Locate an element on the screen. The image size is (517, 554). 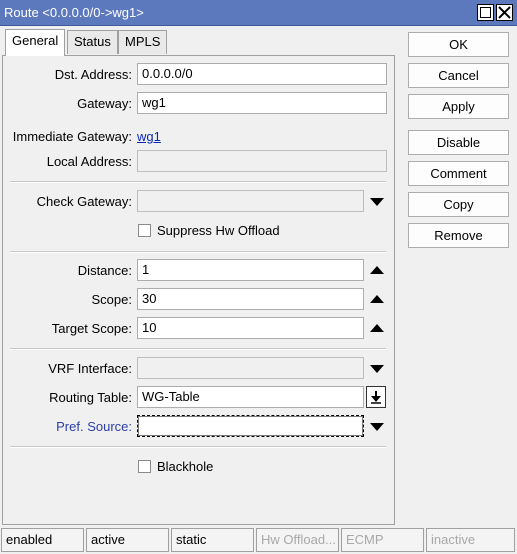
scope-collapse-icon is located at coordinates (377, 299).